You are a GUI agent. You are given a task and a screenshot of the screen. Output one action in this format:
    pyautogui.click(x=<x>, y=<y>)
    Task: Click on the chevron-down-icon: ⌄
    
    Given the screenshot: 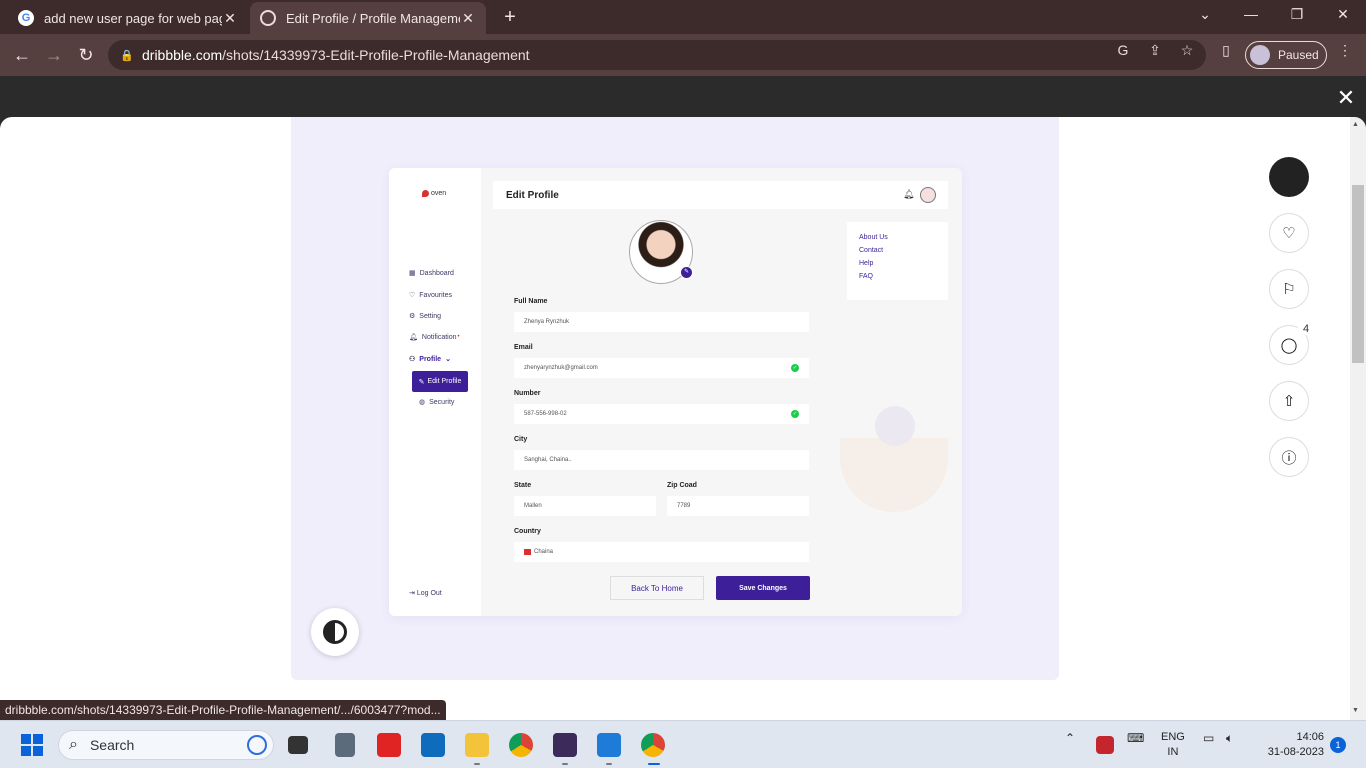 What is the action you would take?
    pyautogui.click(x=448, y=359)
    